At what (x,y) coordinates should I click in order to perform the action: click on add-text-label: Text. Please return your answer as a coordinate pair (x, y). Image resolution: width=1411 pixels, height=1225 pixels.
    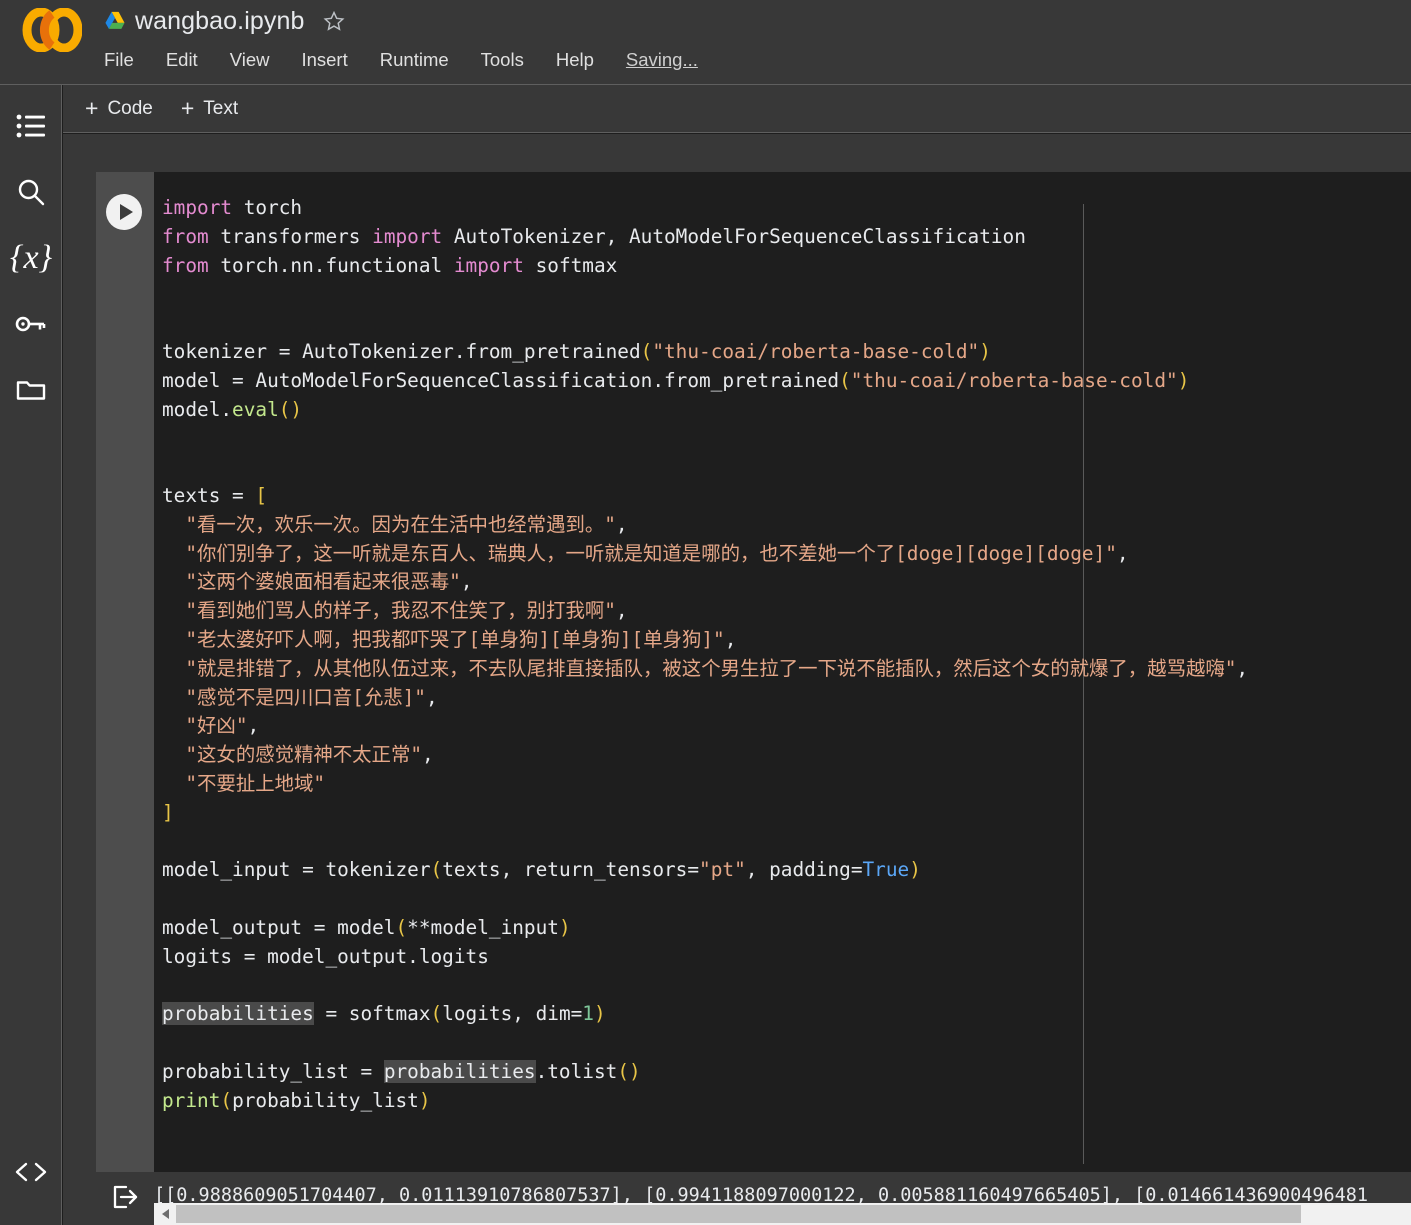
    Looking at the image, I should click on (221, 108).